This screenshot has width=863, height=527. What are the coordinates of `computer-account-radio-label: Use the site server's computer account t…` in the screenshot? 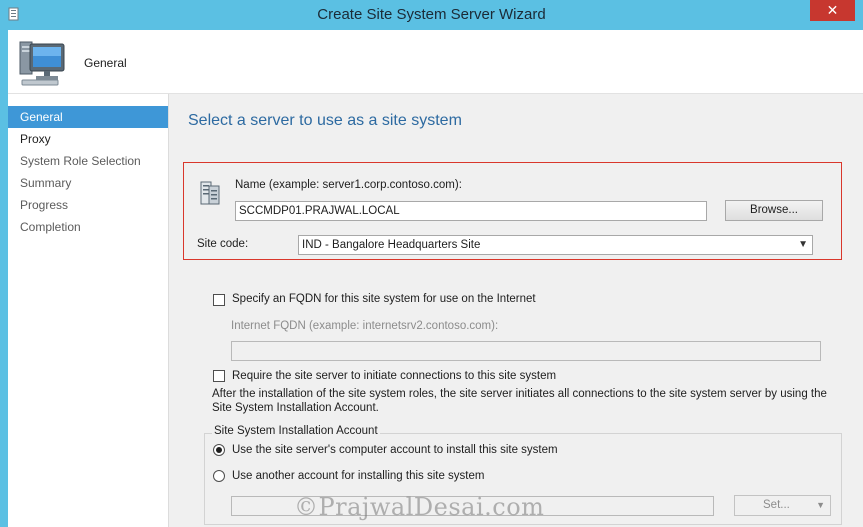 It's located at (395, 450).